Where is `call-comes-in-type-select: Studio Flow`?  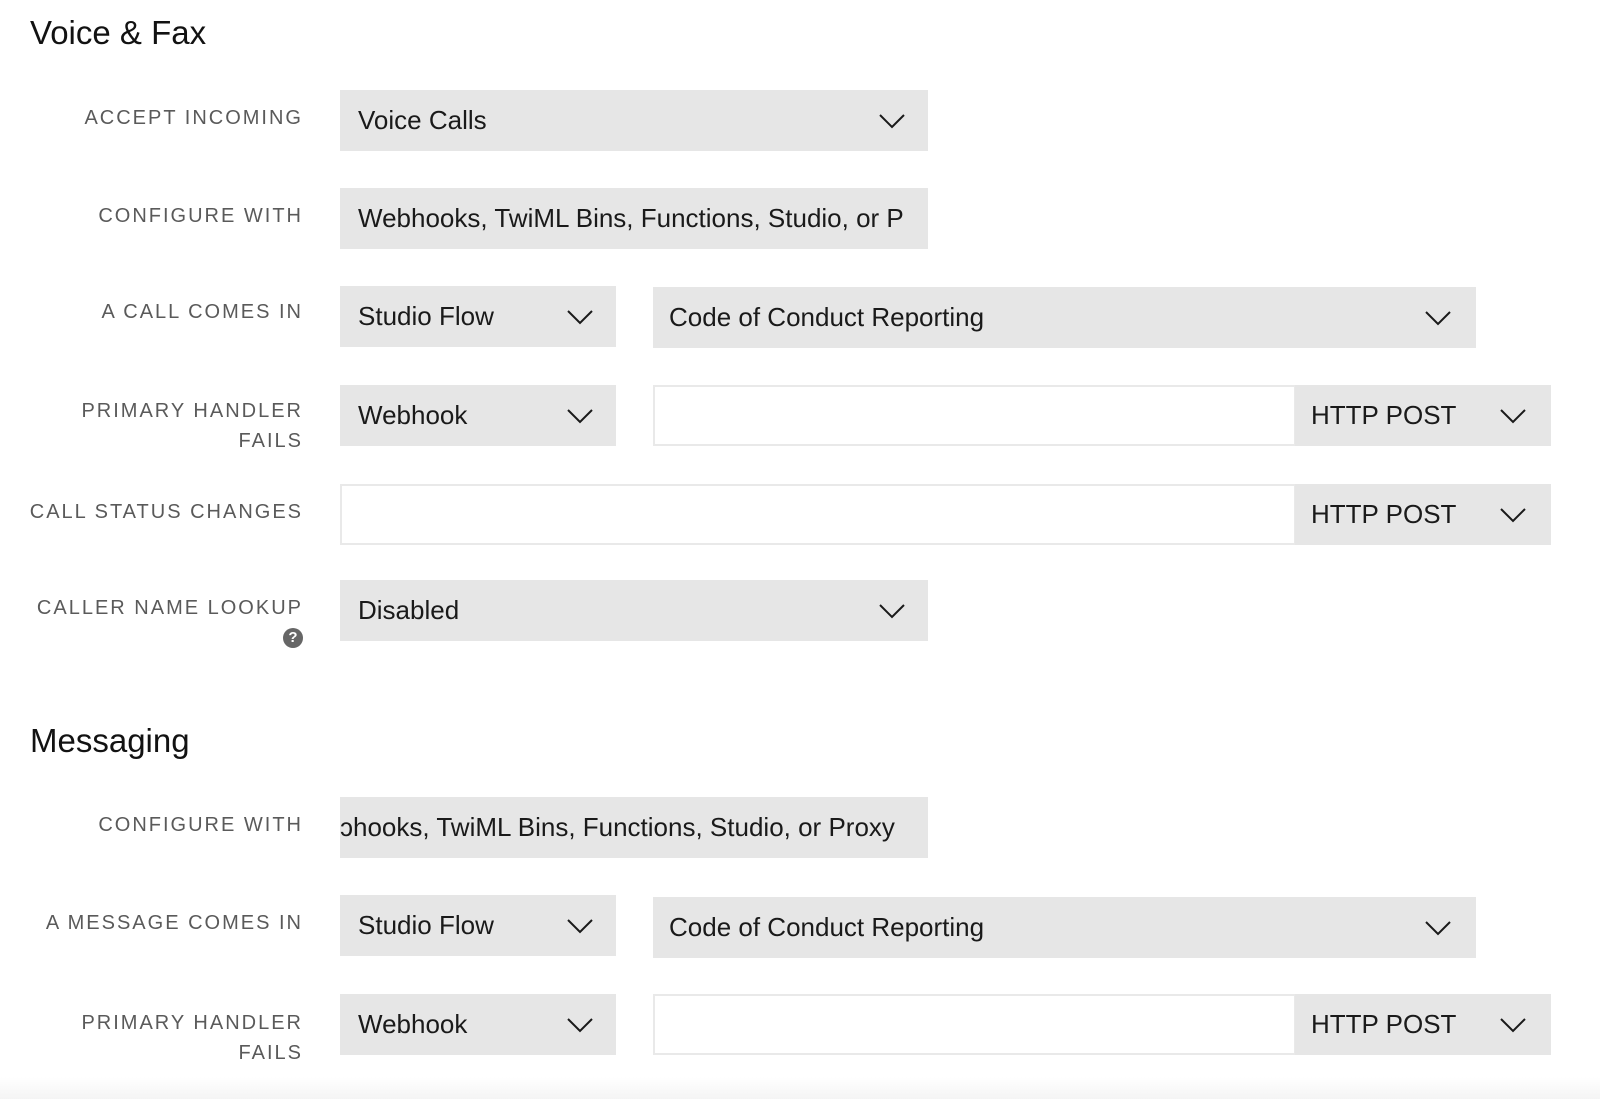
call-comes-in-type-select: Studio Flow is located at coordinates (478, 316).